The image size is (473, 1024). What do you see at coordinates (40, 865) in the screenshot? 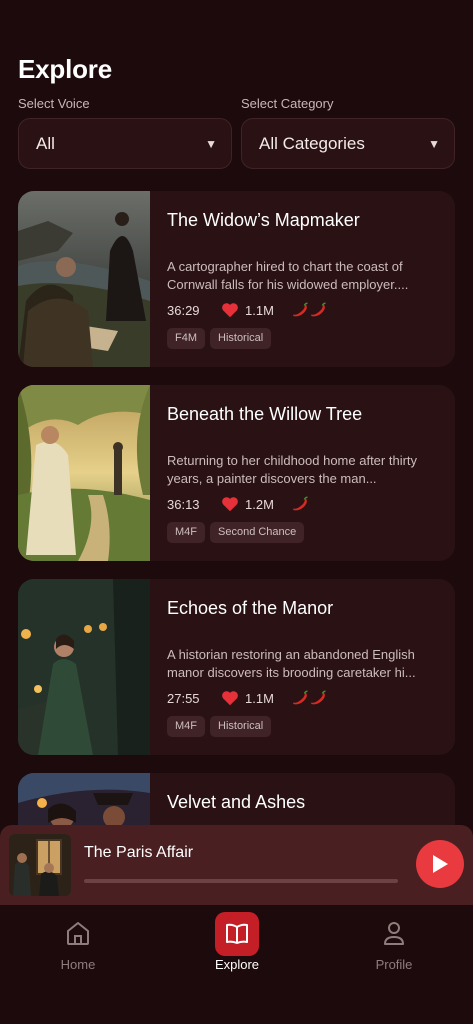
I see `now-playing-cover` at bounding box center [40, 865].